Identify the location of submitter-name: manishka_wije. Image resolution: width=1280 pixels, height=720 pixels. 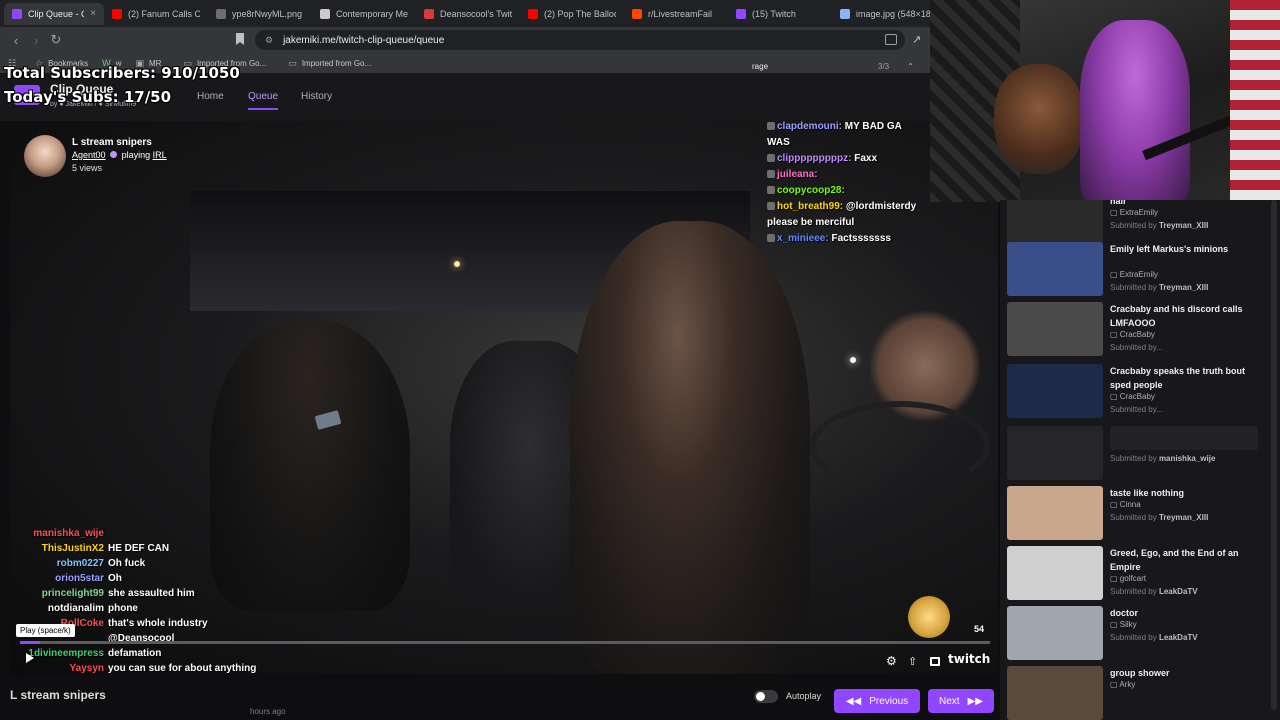
(1187, 458).